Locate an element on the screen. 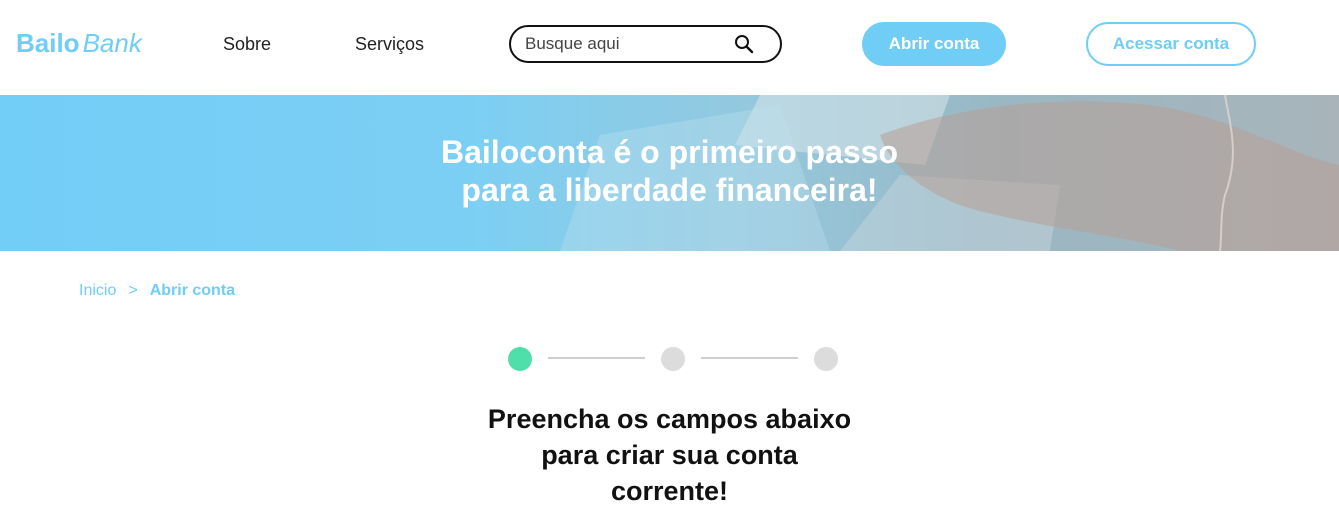 This screenshot has width=1339, height=515. search-input is located at coordinates (630, 44).